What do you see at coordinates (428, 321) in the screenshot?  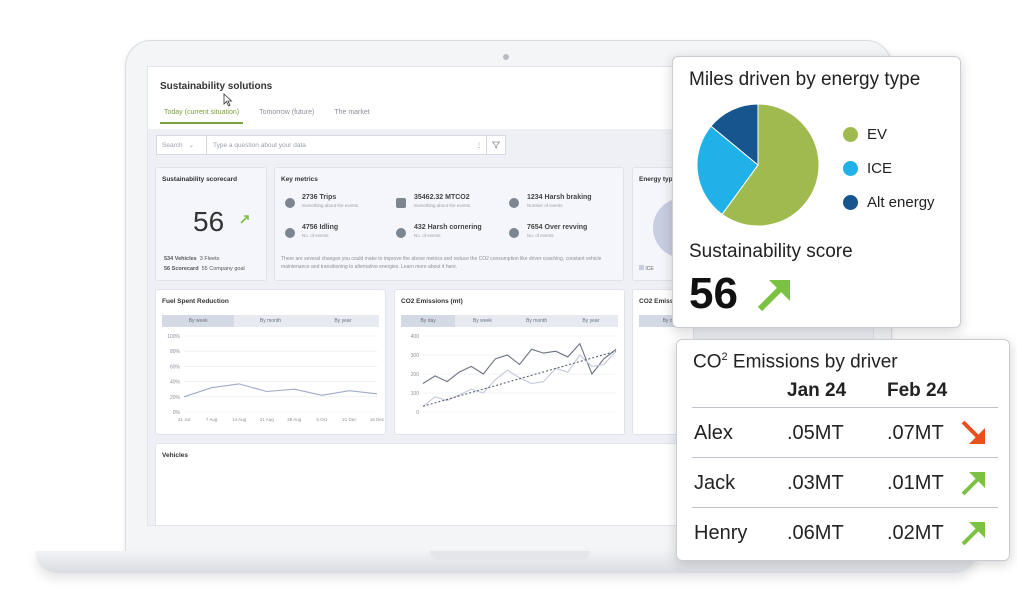 I see `co2-seg-day: By day` at bounding box center [428, 321].